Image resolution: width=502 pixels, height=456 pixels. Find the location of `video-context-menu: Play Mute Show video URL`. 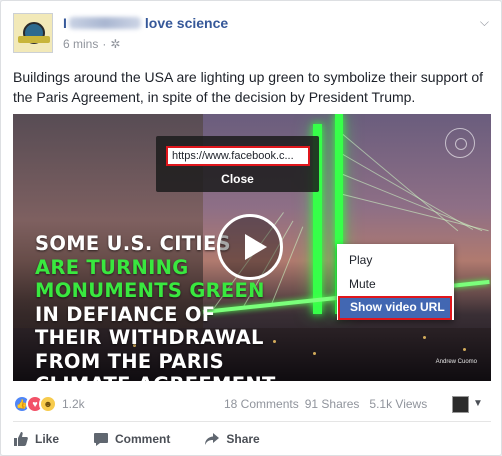

video-context-menu: Play Mute Show video URL is located at coordinates (395, 282).